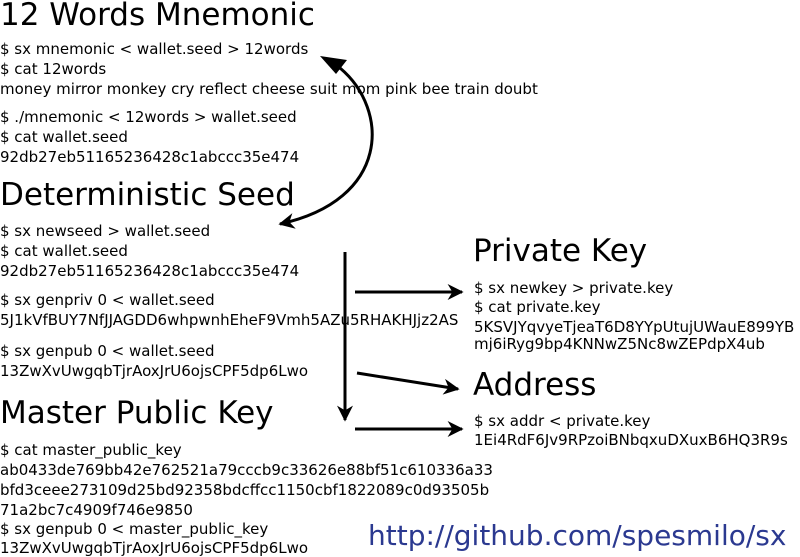 The width and height of the screenshot is (800, 557). I want to click on seed-to-address-arrow, so click(408, 383).